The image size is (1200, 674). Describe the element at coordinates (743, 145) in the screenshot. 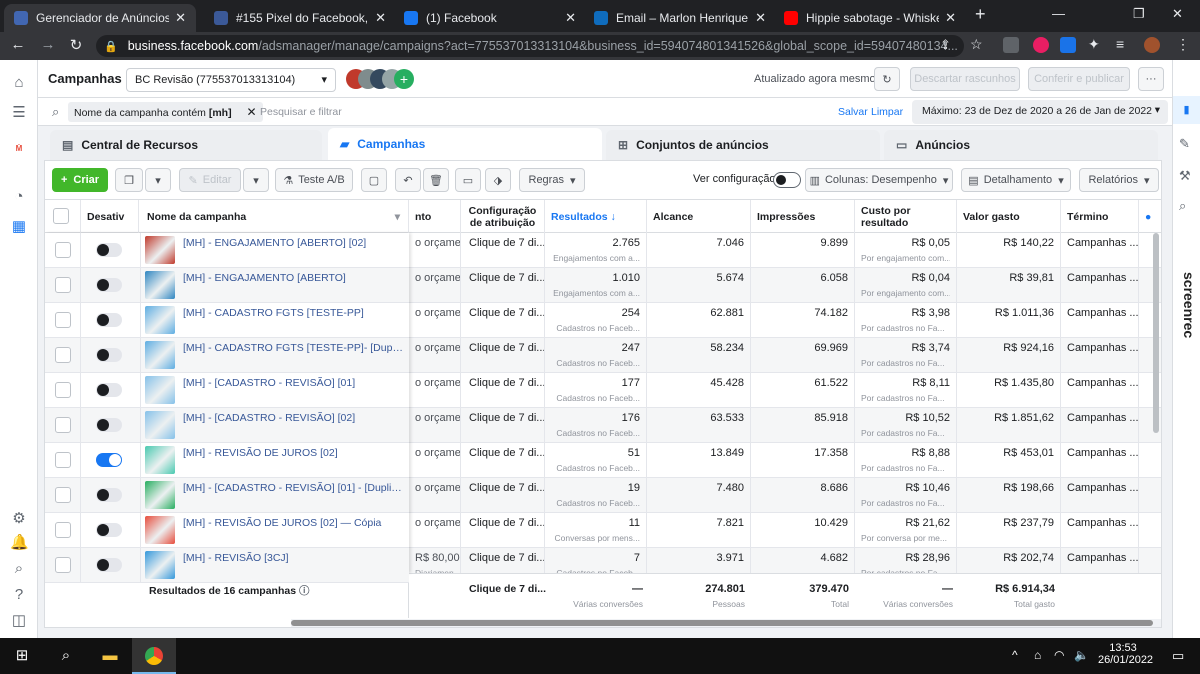

I see `tab-adsets: ⊞ Conjuntos de anúncios` at that location.